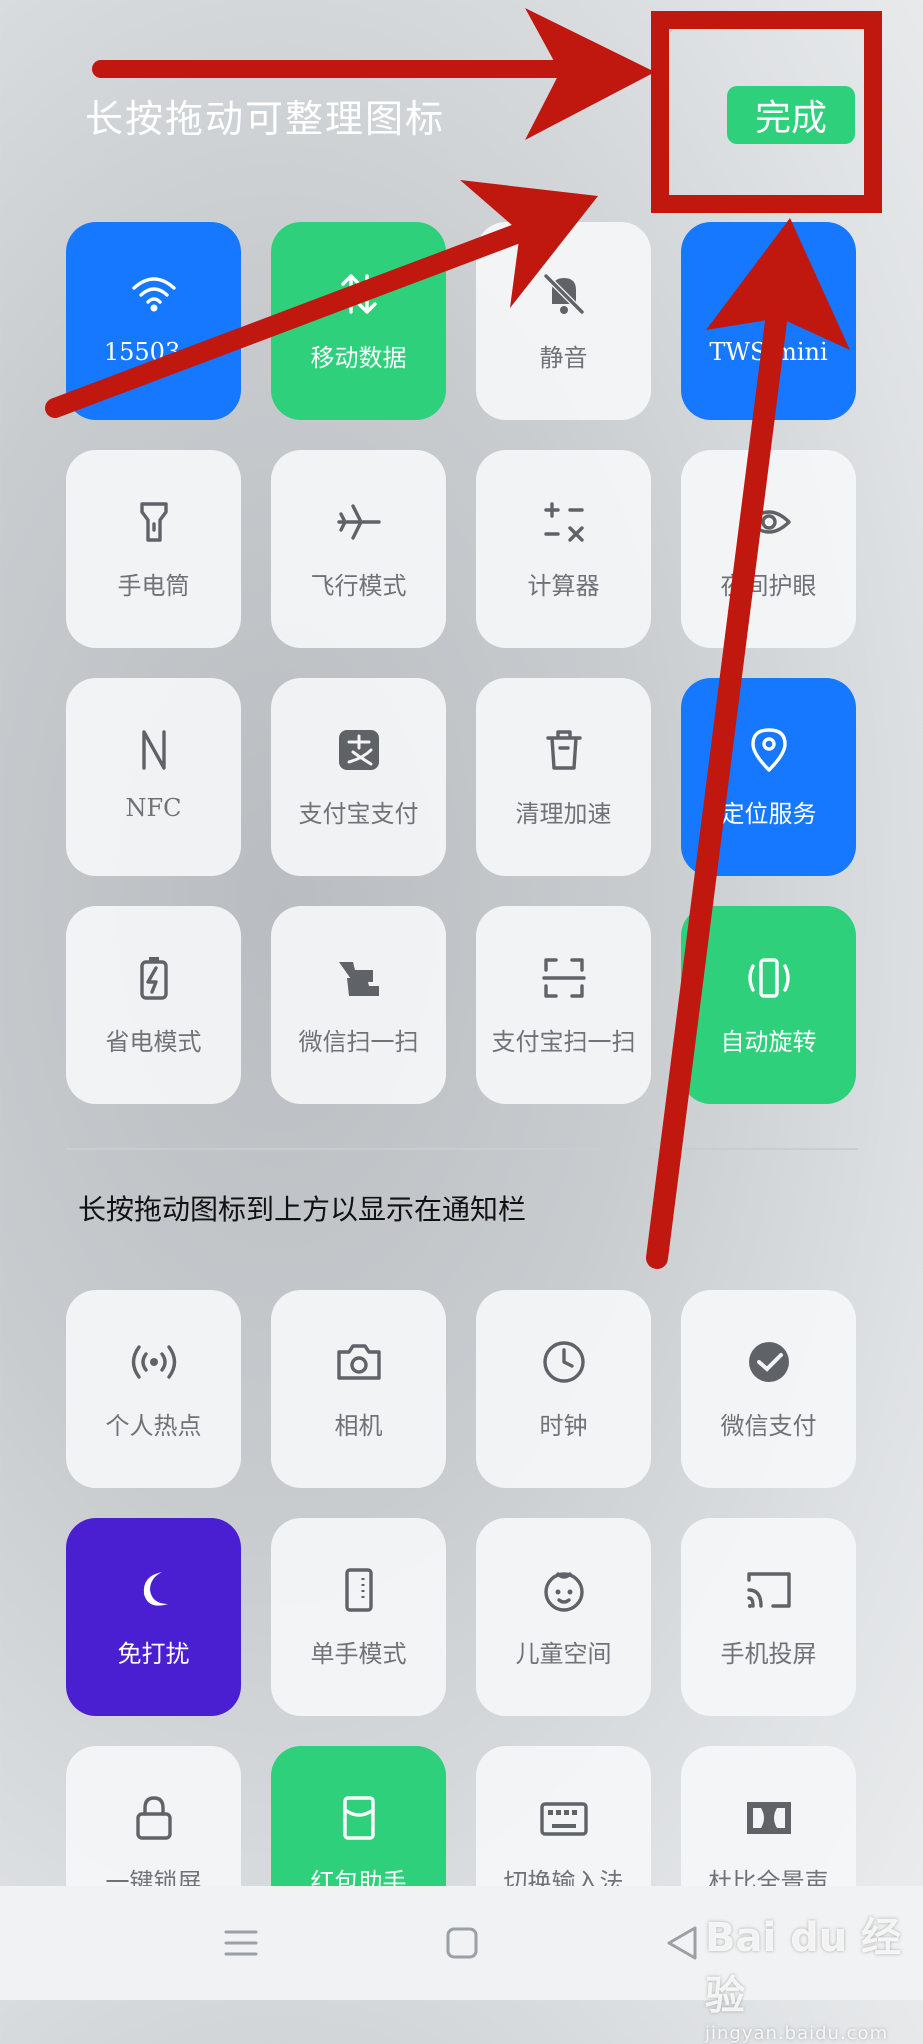 This screenshot has width=923, height=2044. I want to click on available-tile: 时钟, so click(563, 1389).